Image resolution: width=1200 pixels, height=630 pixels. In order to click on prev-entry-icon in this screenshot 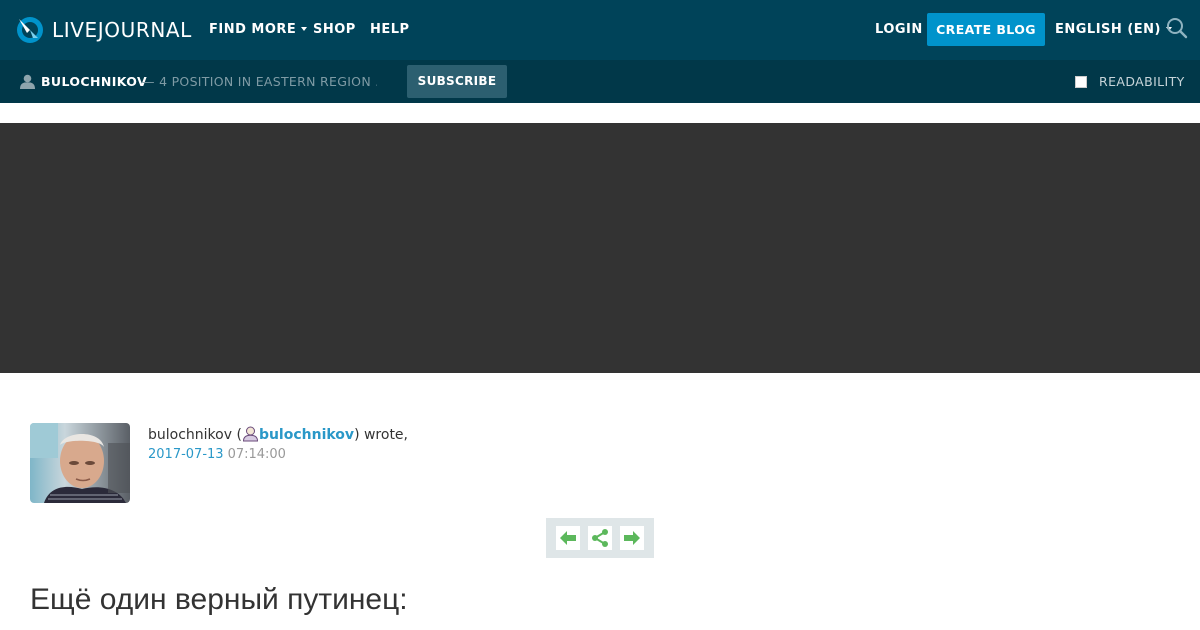, I will do `click(568, 538)`.